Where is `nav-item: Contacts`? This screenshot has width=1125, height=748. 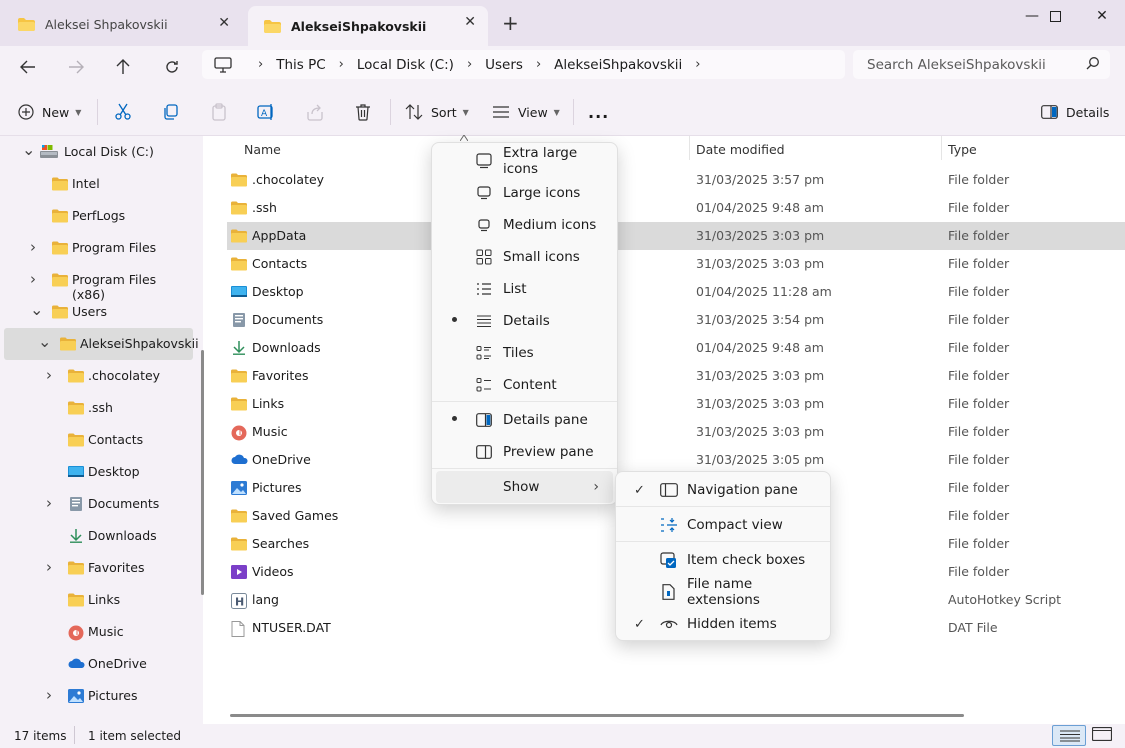 nav-item: Contacts is located at coordinates (96, 440).